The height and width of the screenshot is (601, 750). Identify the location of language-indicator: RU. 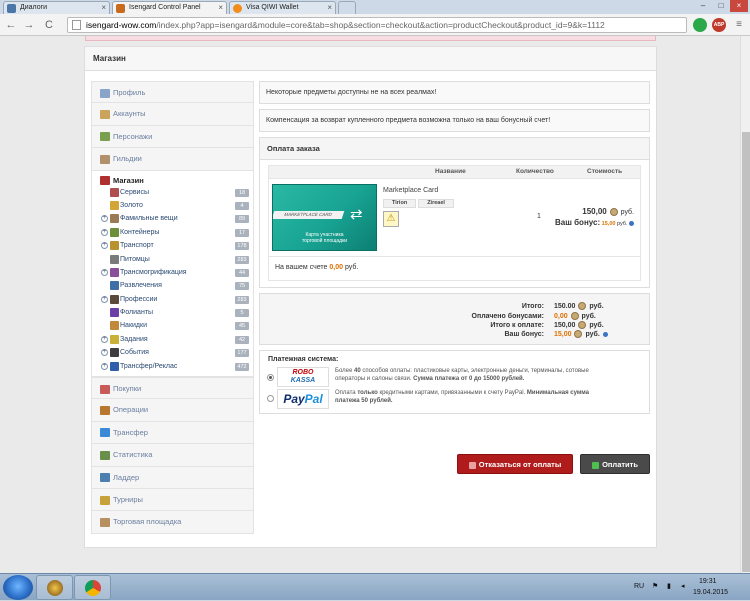
(639, 586).